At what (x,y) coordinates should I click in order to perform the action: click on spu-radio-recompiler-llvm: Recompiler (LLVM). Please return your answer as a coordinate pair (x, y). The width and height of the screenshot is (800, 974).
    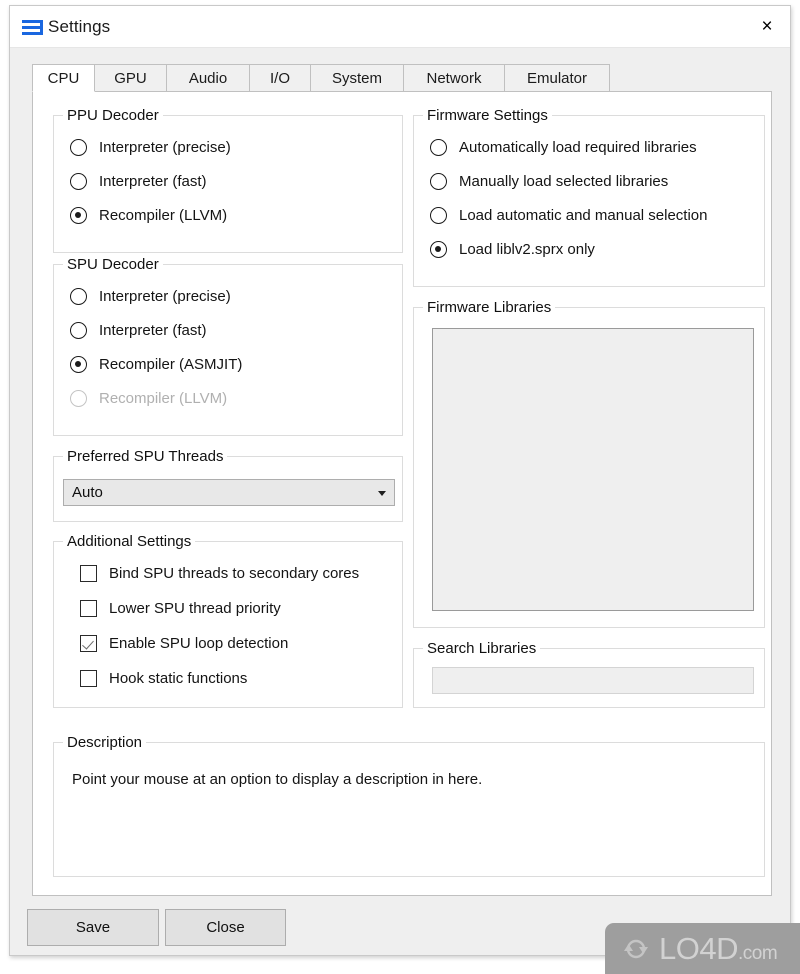
    Looking at the image, I should click on (148, 398).